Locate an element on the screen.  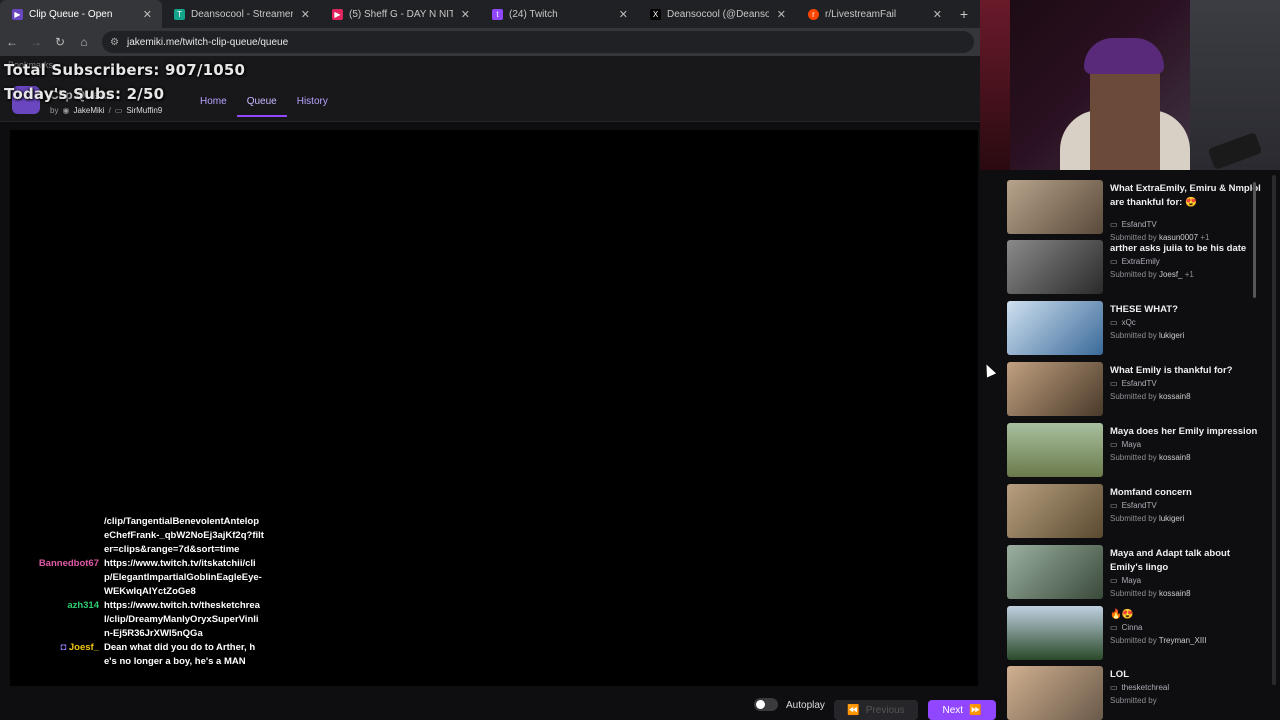
clip-channel: ▭ ExtraEmily is located at coordinates (1135, 261).